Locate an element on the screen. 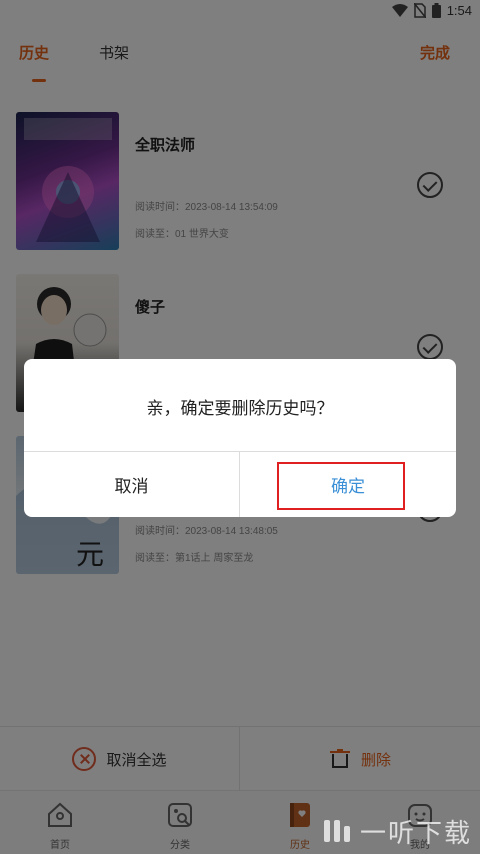 This screenshot has height=854, width=480. dialog-cancel-button: 取消 is located at coordinates (132, 484).